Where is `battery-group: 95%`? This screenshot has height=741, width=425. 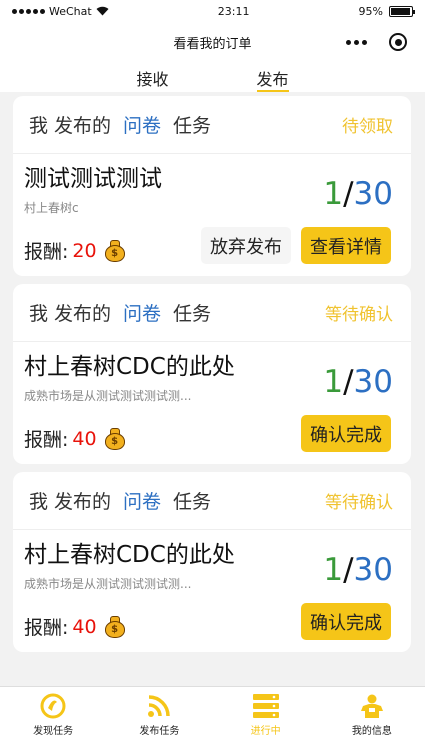
battery-group: 95% is located at coordinates (386, 11).